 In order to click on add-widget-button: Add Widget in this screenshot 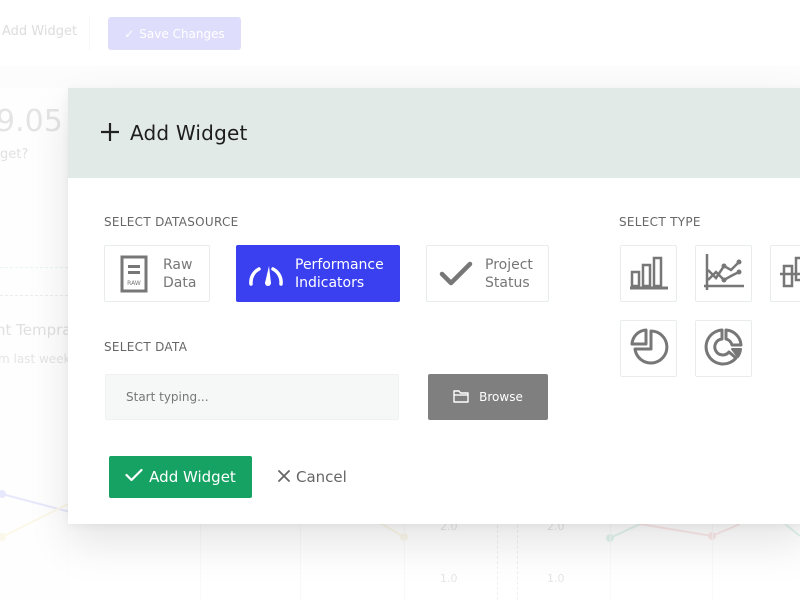, I will do `click(180, 477)`.